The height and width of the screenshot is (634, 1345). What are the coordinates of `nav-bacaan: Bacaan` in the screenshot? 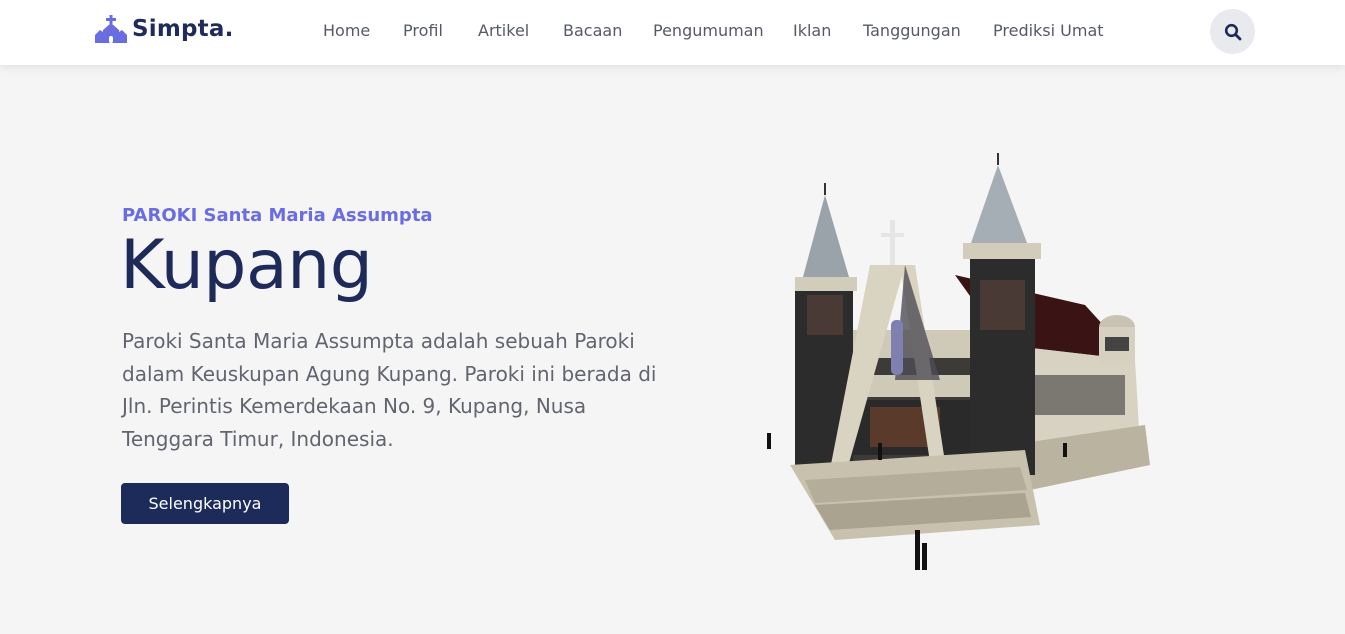 It's located at (592, 30).